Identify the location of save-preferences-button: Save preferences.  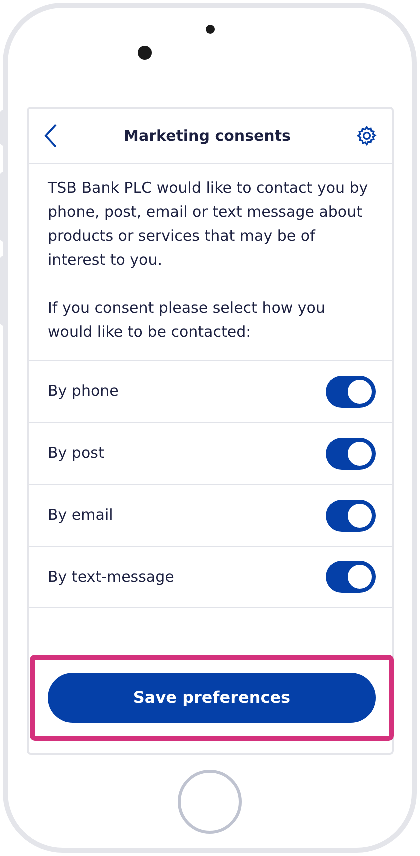
(212, 698).